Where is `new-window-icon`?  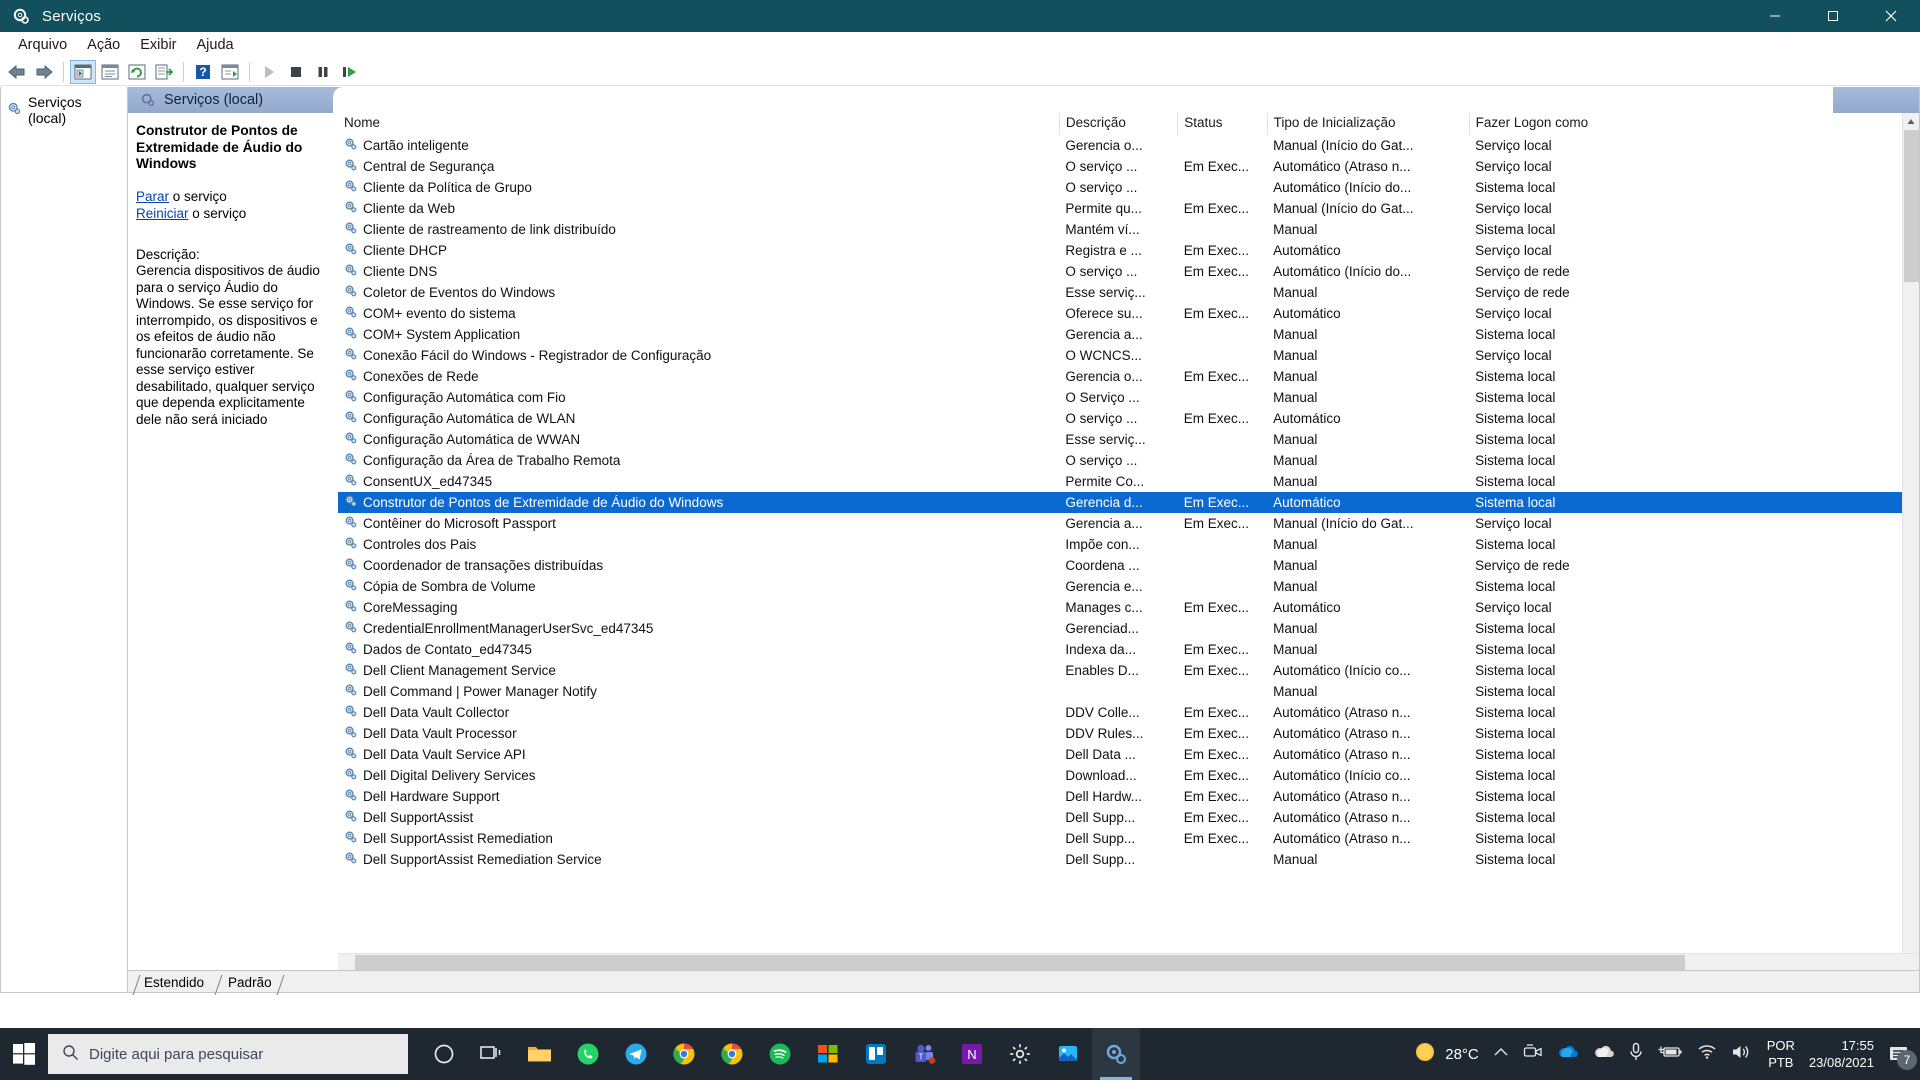 new-window-icon is located at coordinates (230, 72).